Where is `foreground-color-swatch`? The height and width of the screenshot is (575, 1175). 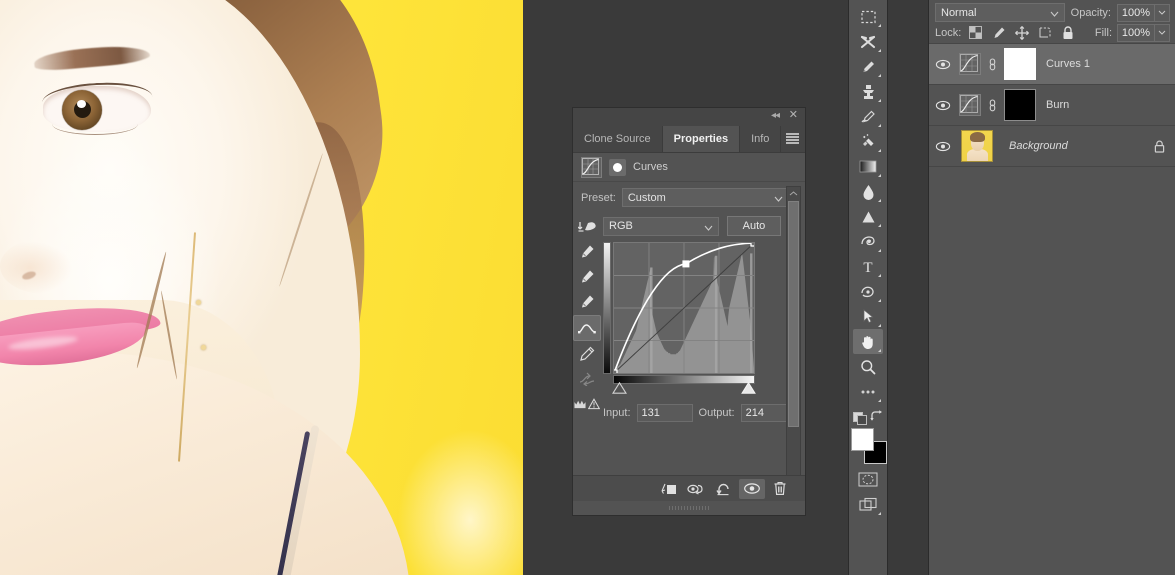 foreground-color-swatch is located at coordinates (862, 439).